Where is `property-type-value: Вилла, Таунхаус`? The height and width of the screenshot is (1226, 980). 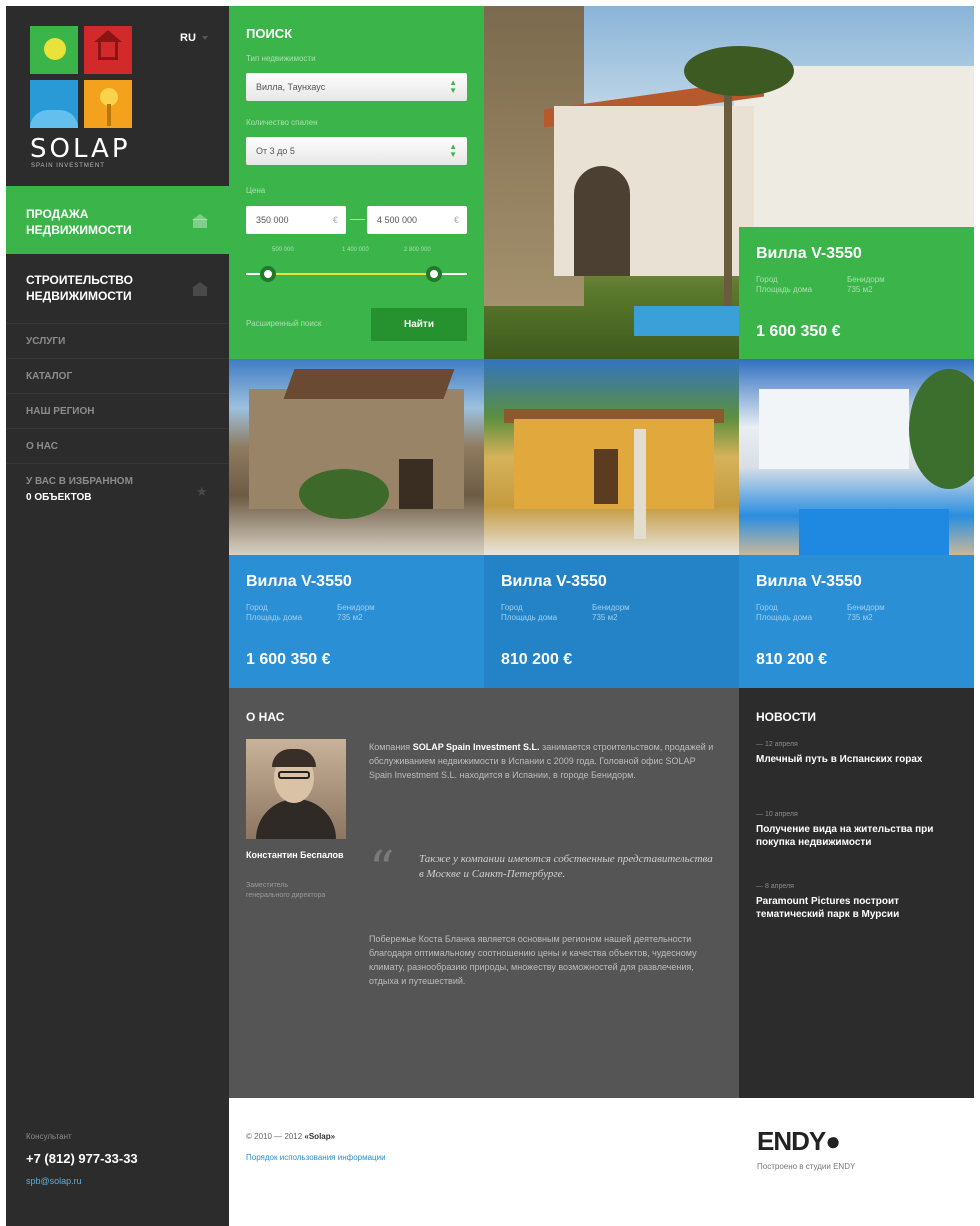
property-type-value: Вилла, Таунхаус is located at coordinates (291, 87).